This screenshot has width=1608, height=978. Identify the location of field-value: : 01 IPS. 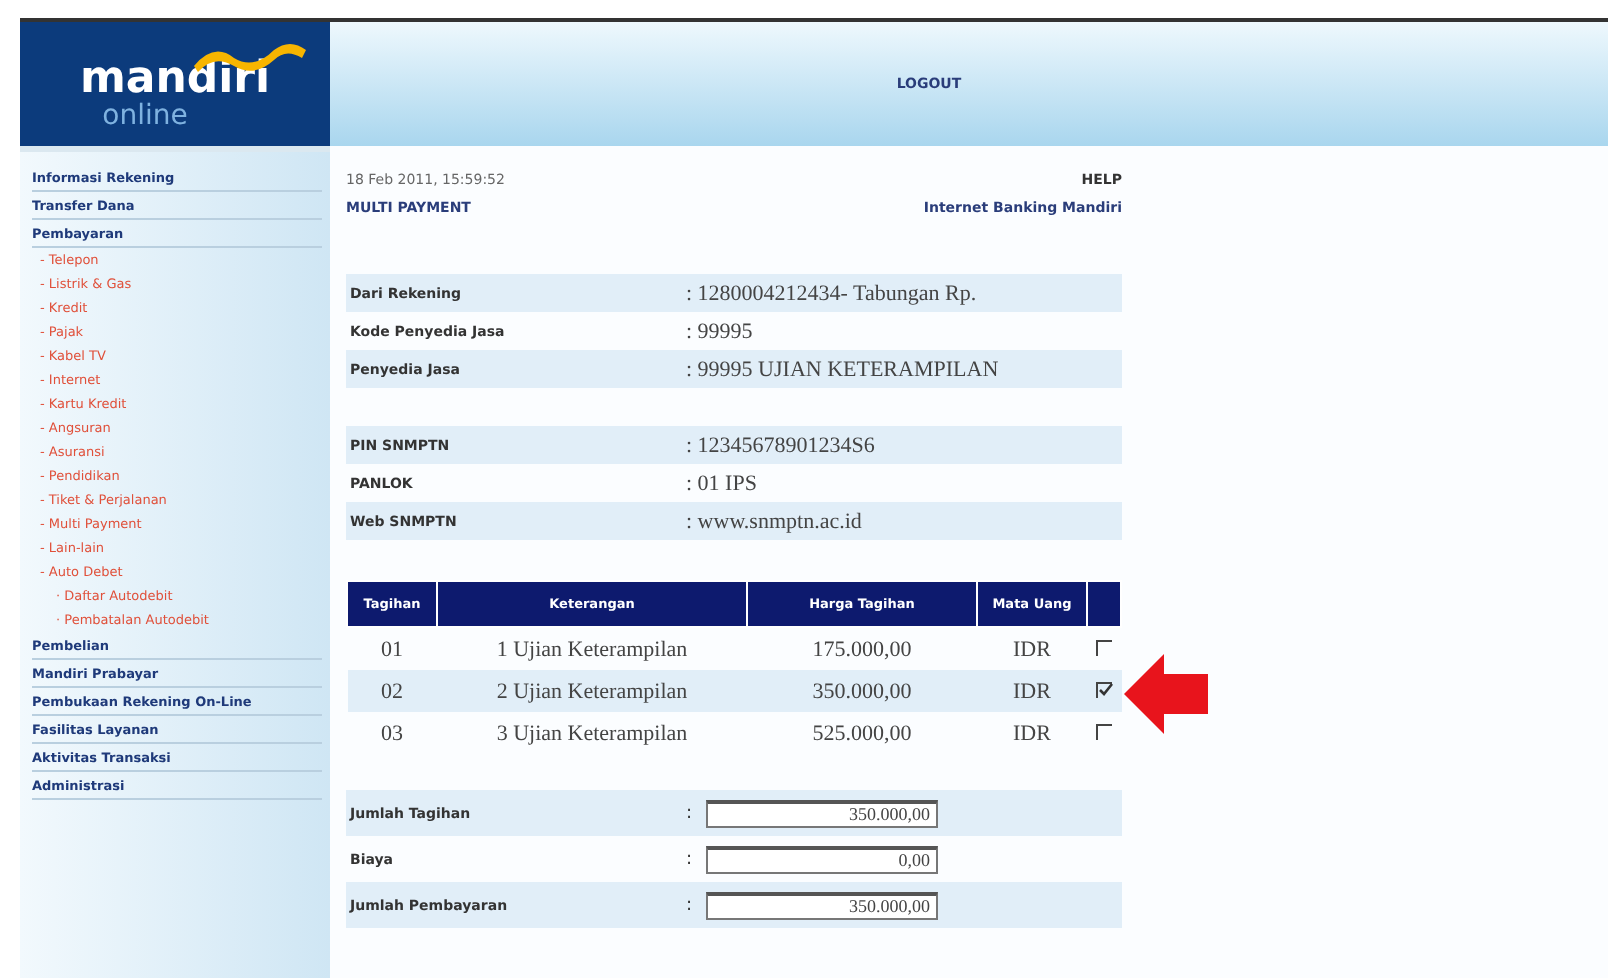
(722, 483).